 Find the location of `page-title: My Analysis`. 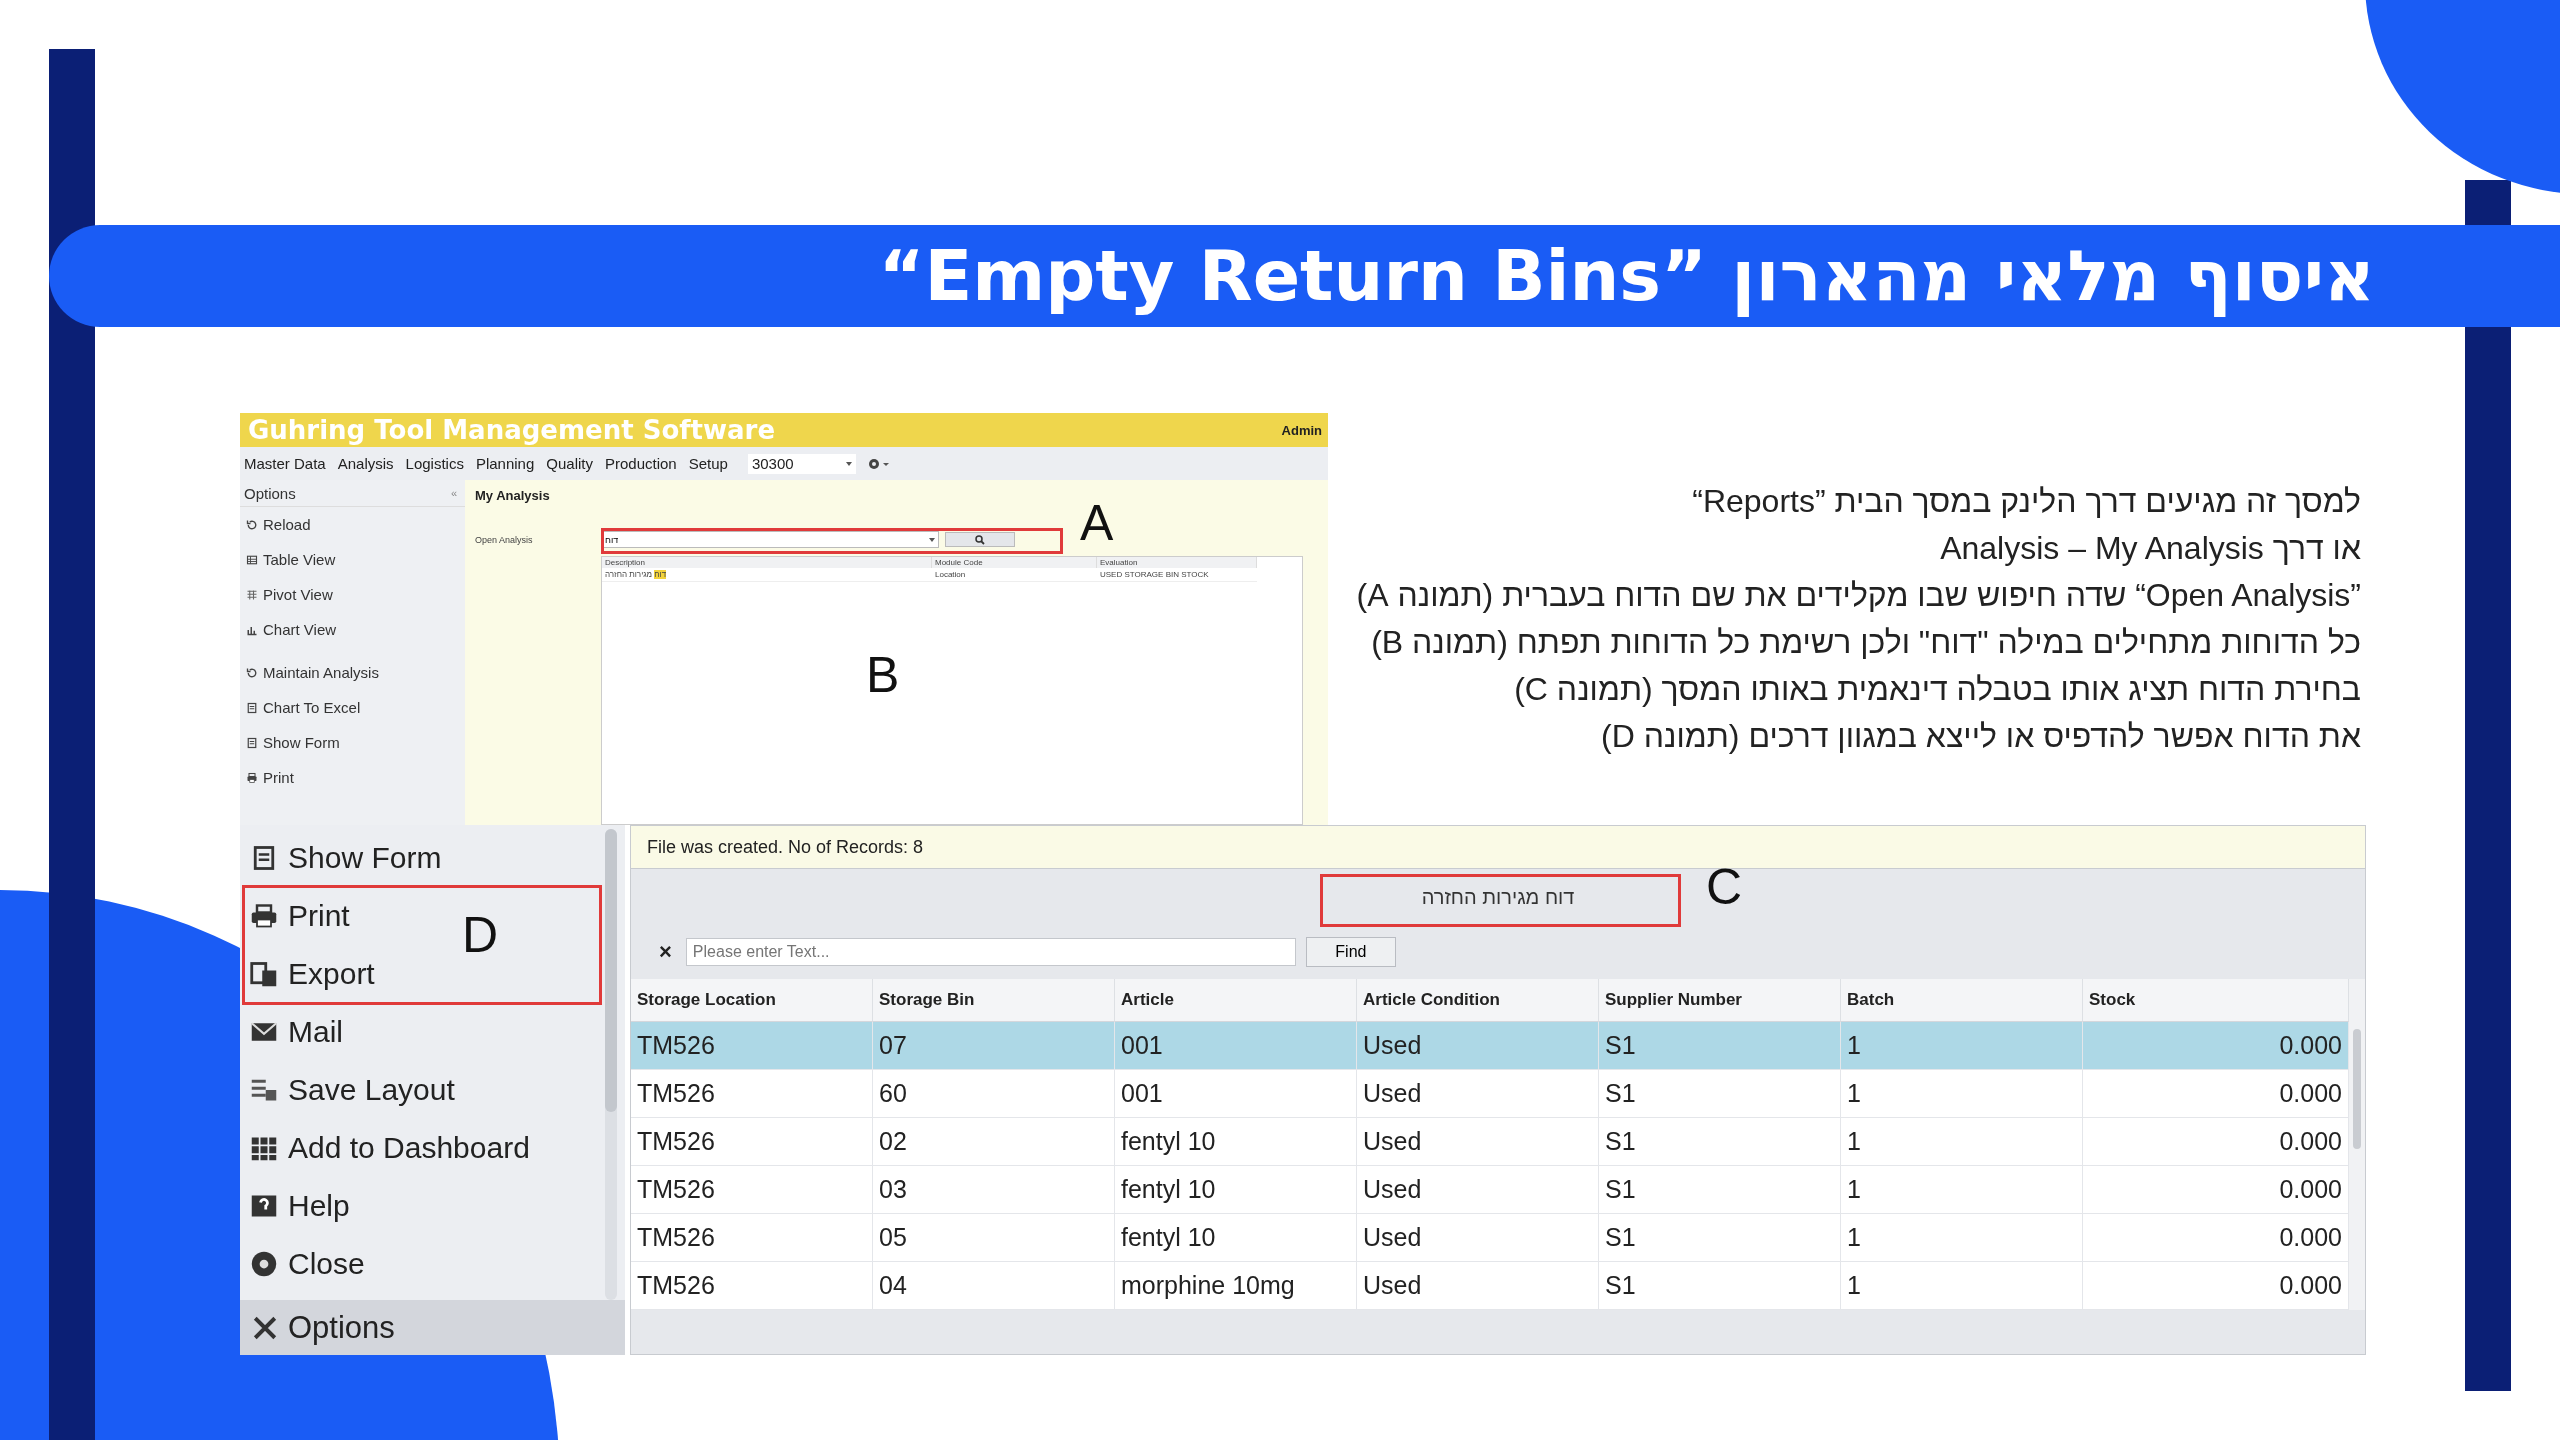

page-title: My Analysis is located at coordinates (513, 495).